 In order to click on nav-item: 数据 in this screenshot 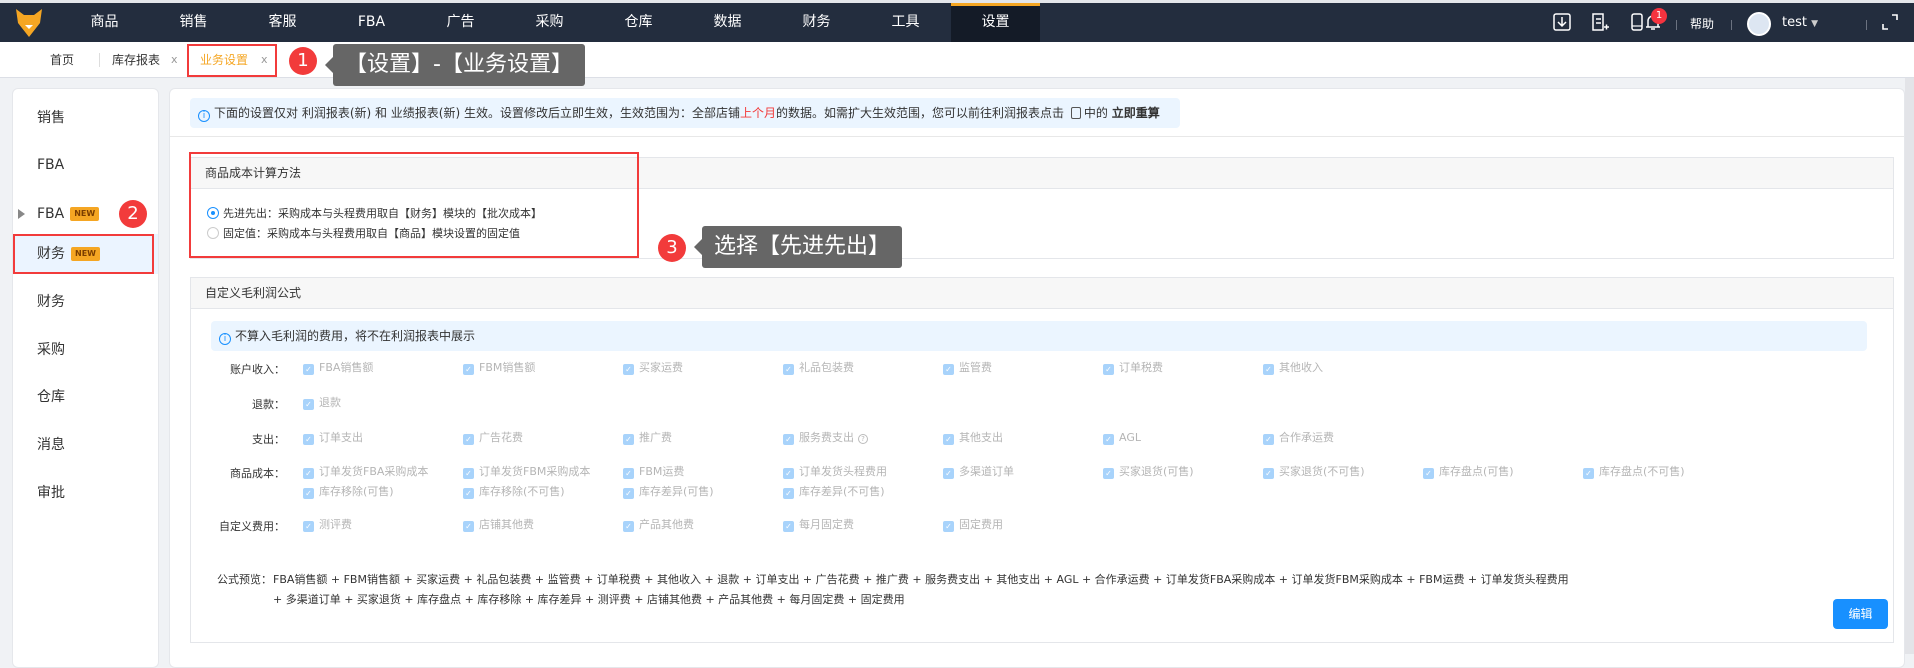, I will do `click(727, 22)`.